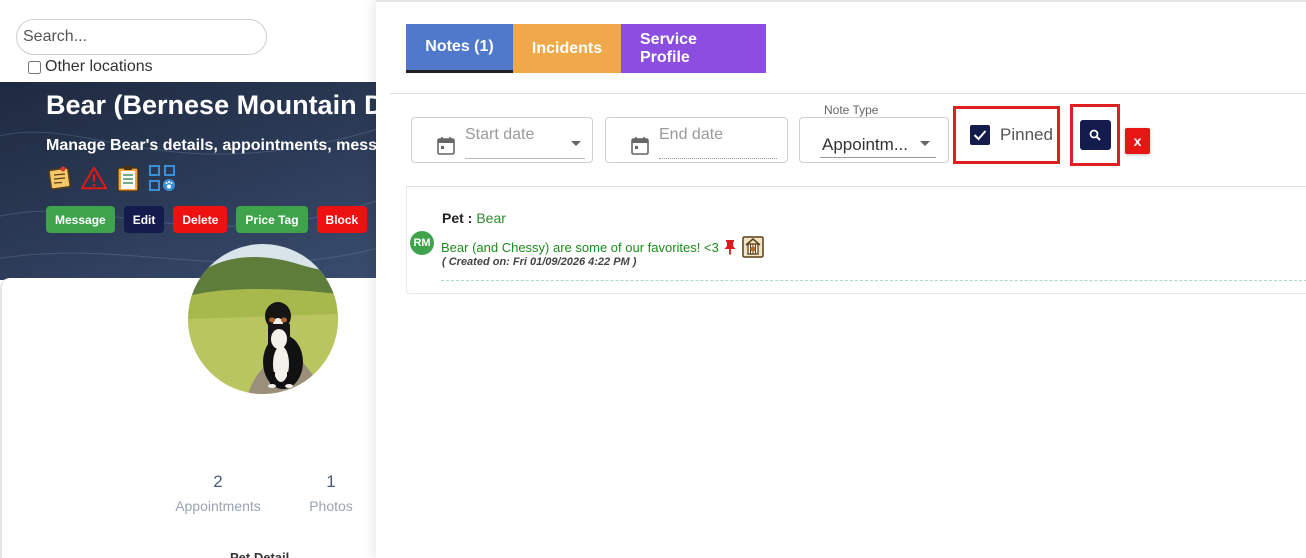  What do you see at coordinates (331, 493) in the screenshot?
I see `photos-stat: 1 Photos` at bounding box center [331, 493].